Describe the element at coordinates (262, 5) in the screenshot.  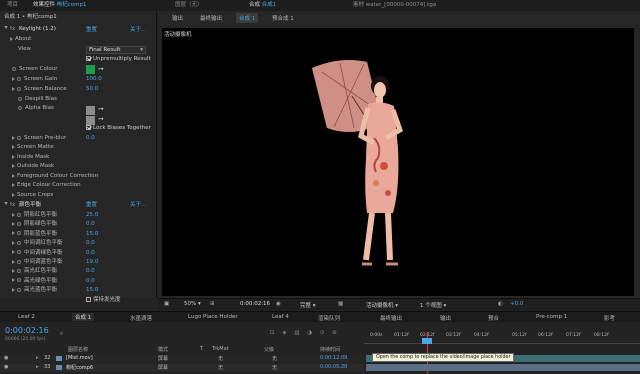
I see `tab-composition: 合成 合成1` at that location.